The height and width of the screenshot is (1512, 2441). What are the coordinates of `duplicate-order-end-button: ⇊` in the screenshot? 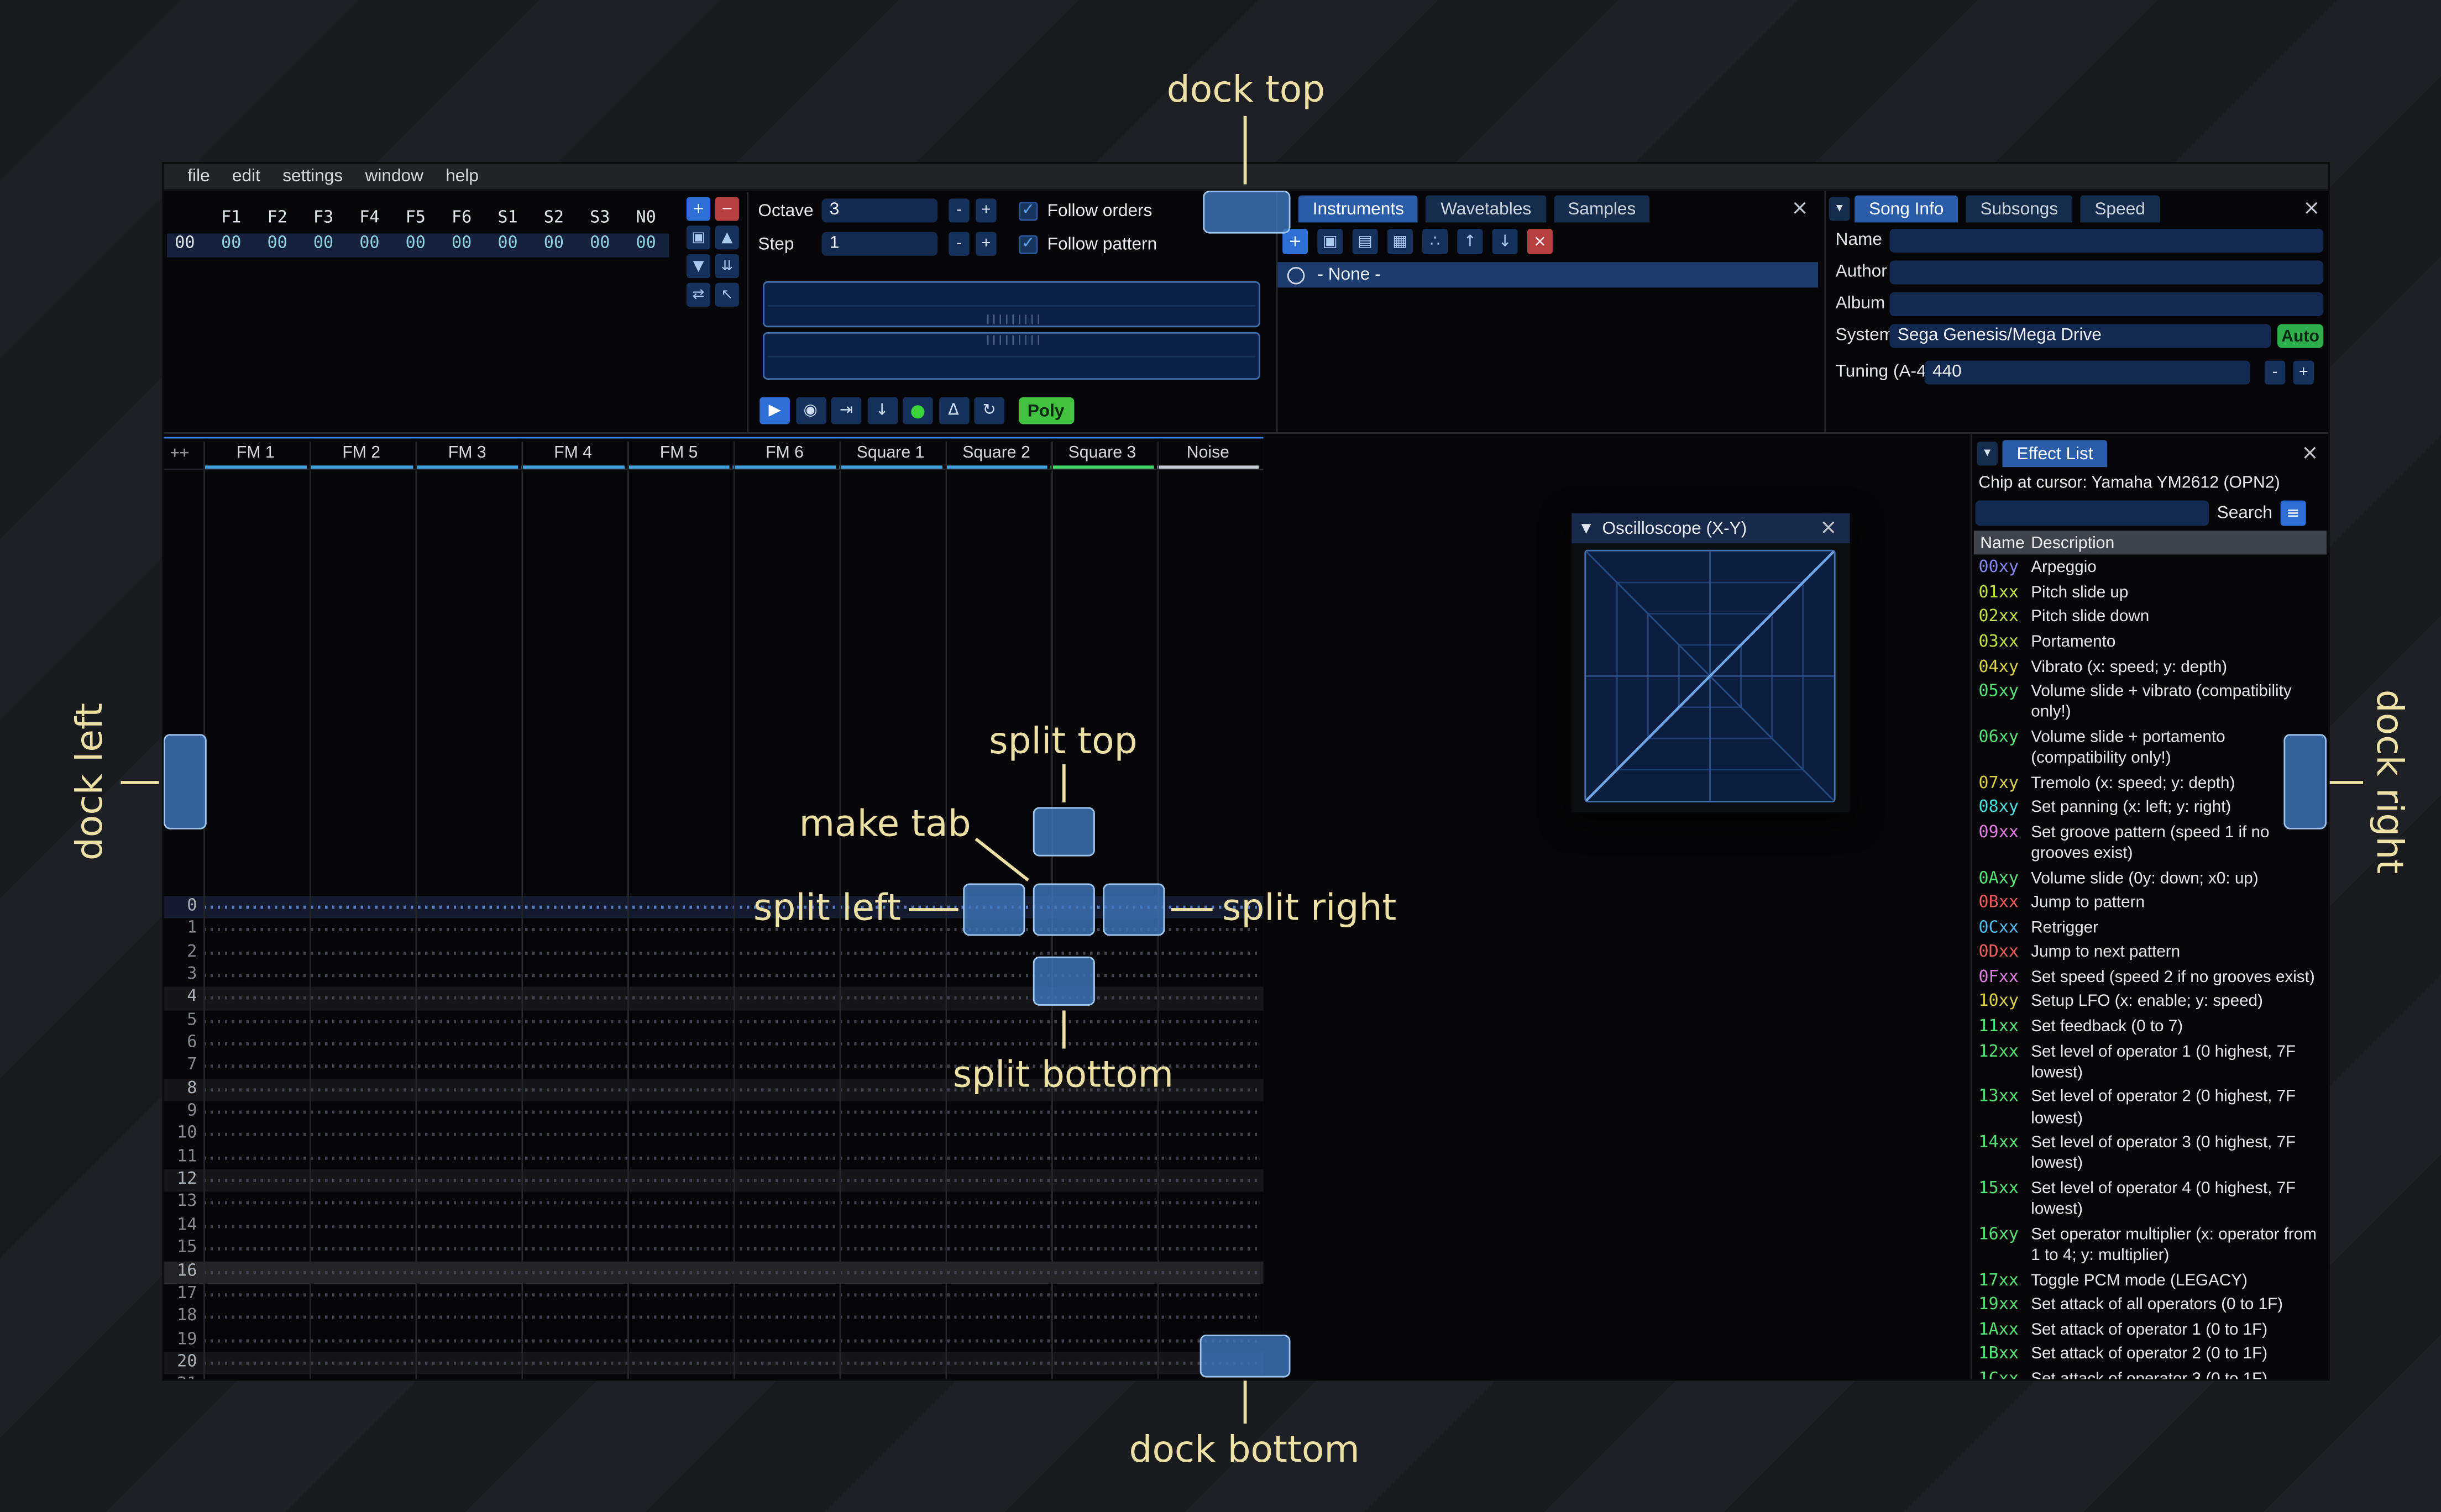 It's located at (727, 266).